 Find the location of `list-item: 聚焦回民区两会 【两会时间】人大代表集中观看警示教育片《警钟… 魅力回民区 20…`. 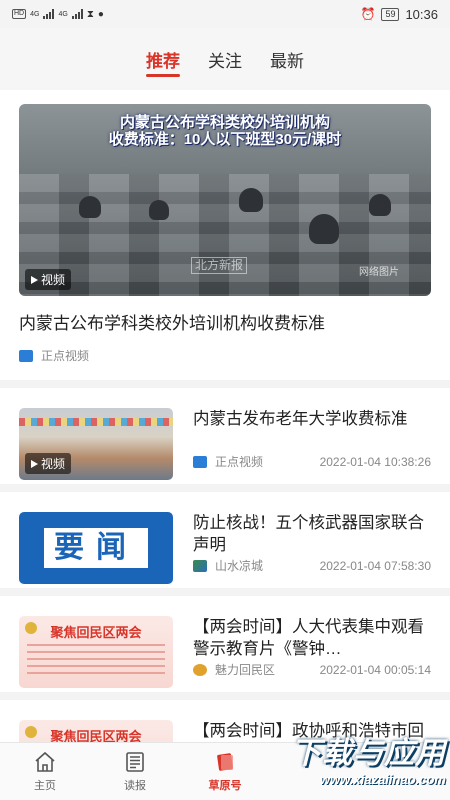

list-item: 聚焦回民区两会 【两会时间】人大代表集中观看警示教育片《警钟… 魅力回民区 20… is located at coordinates (225, 648).